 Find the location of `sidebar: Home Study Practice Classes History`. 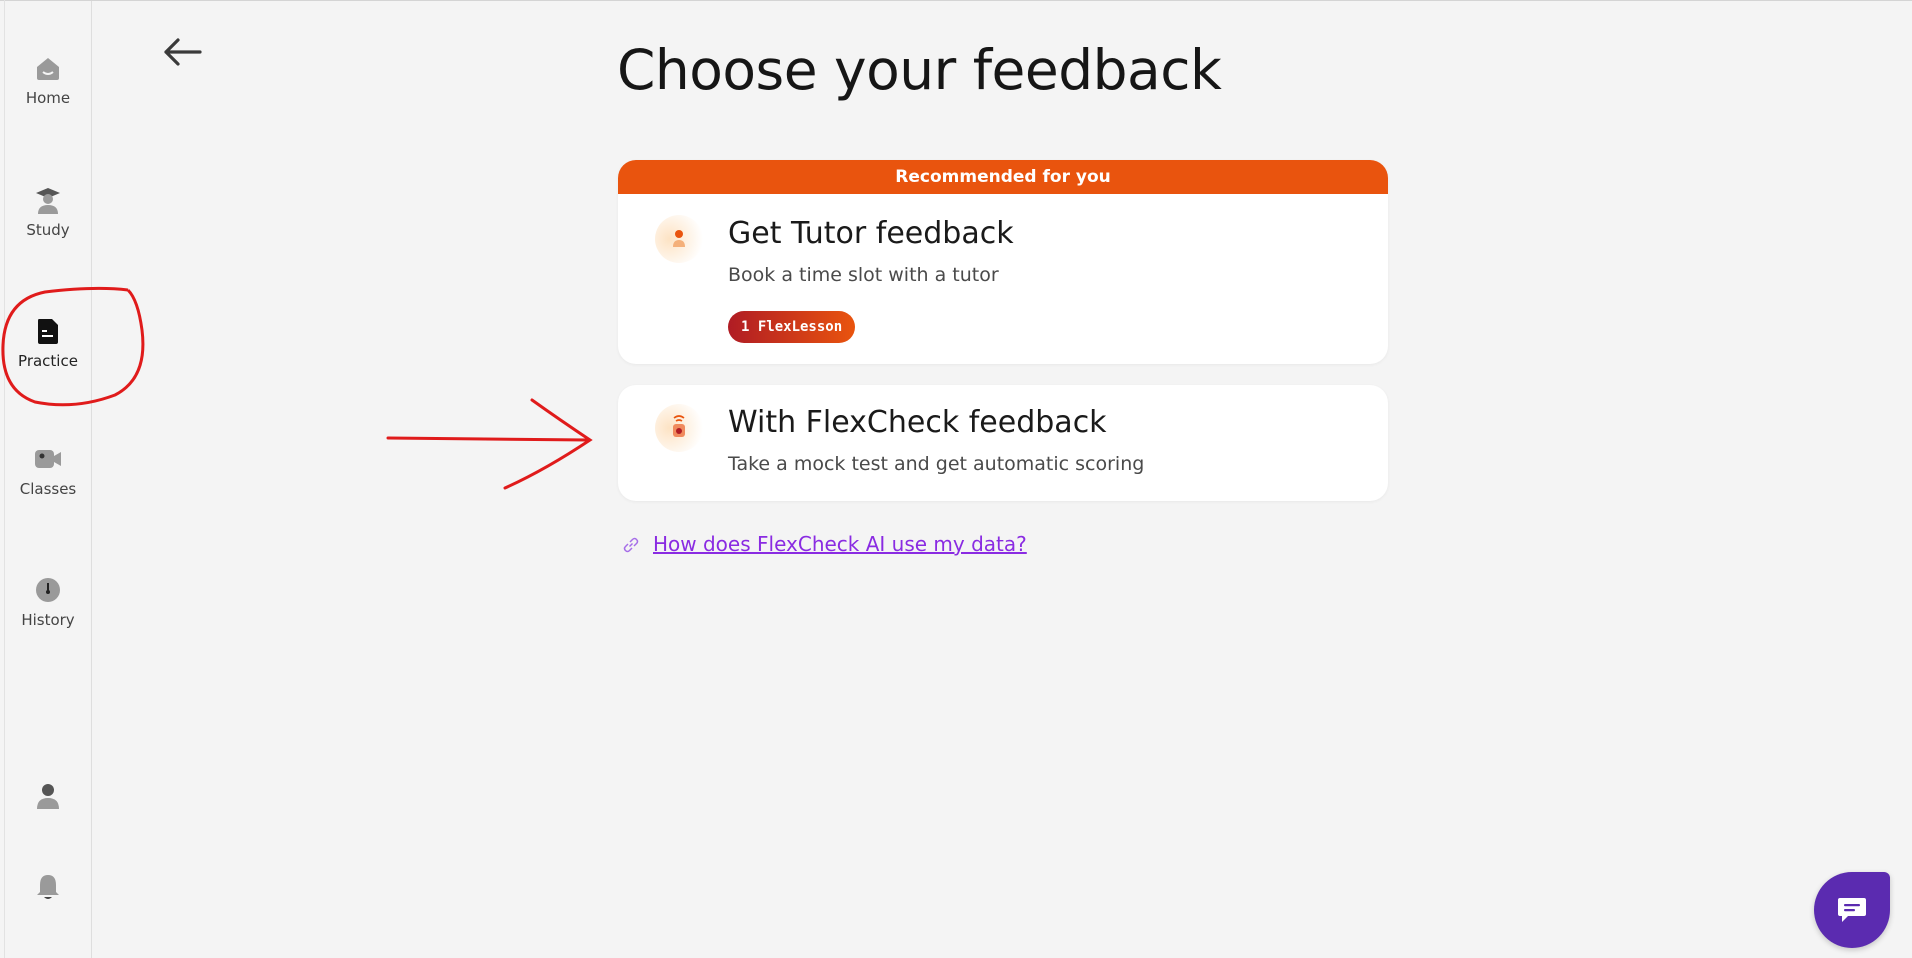

sidebar: Home Study Practice Classes History is located at coordinates (48, 479).